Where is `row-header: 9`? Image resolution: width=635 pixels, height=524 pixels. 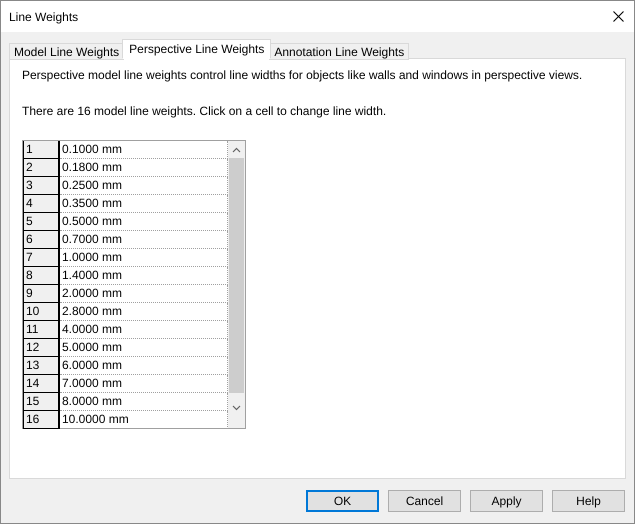 row-header: 9 is located at coordinates (41, 294).